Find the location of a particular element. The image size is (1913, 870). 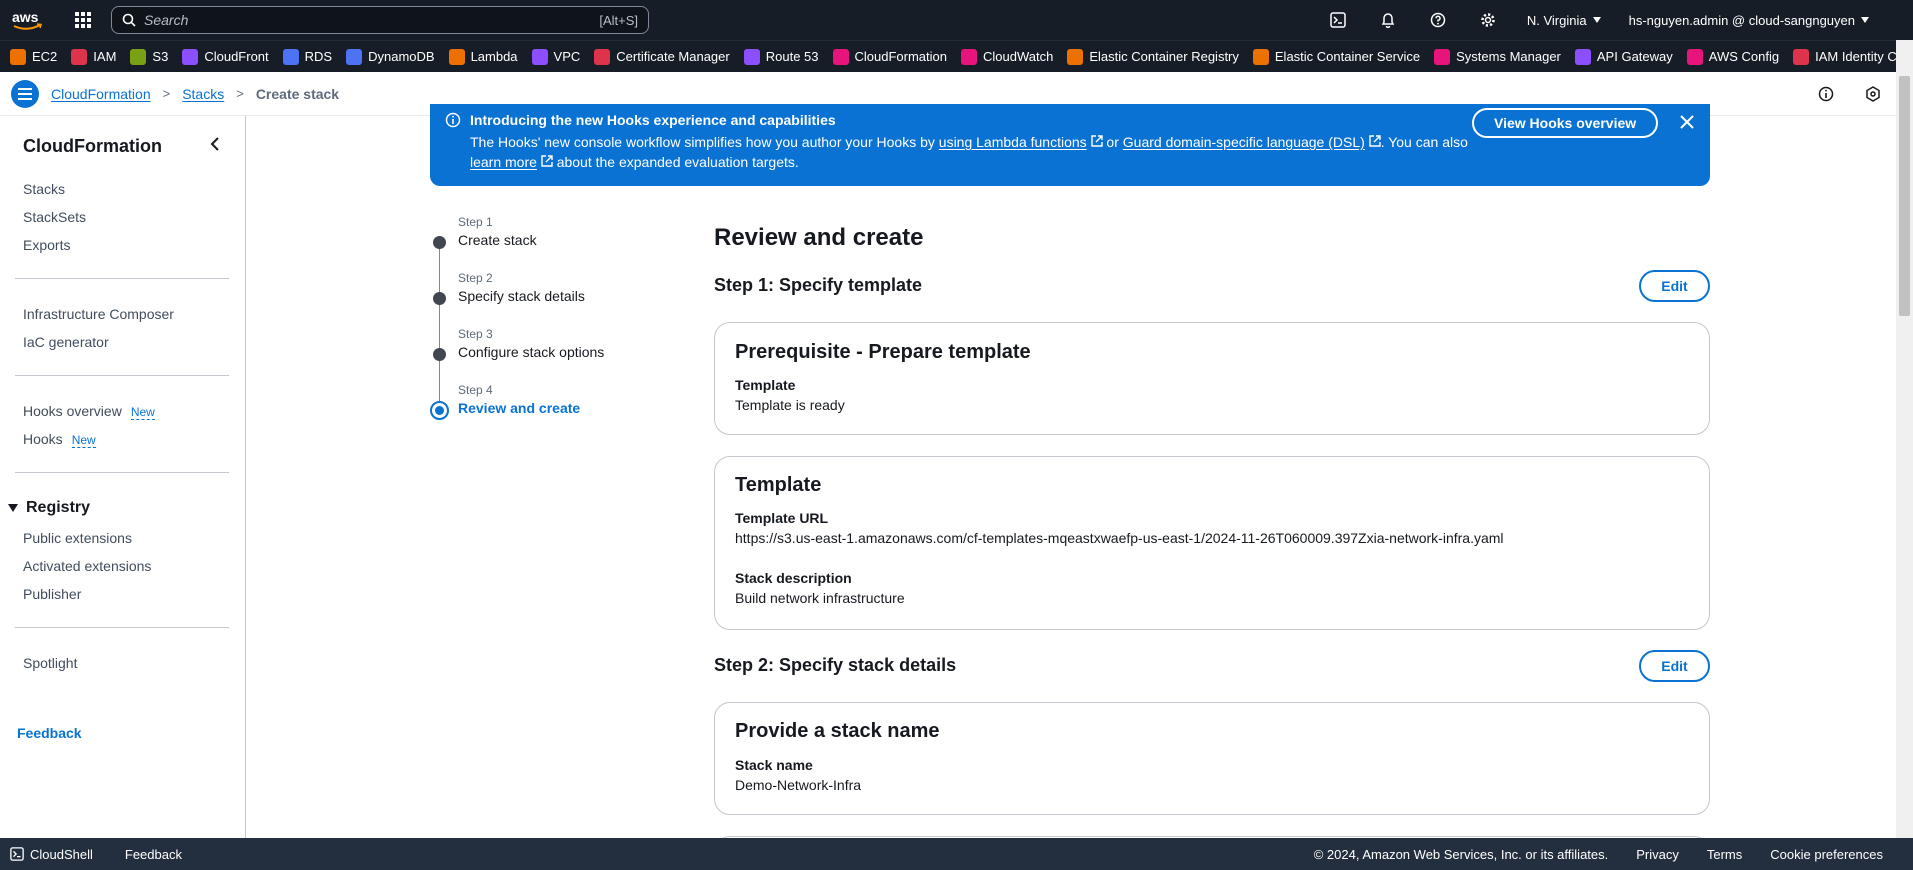

page-scrollbar is located at coordinates (1904, 455).